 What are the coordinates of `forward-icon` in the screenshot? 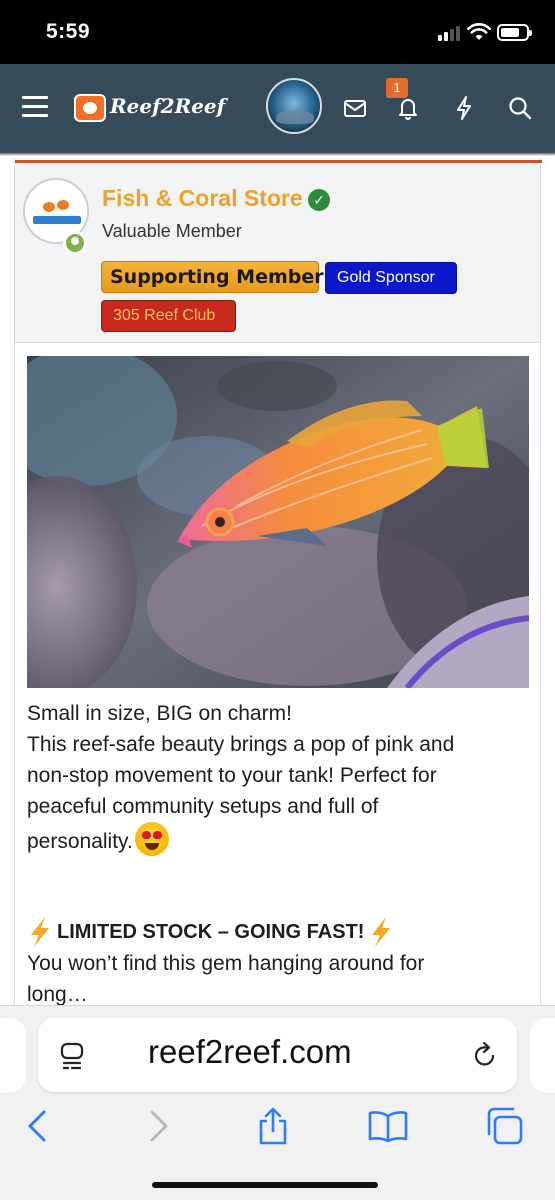 It's located at (158, 1126).